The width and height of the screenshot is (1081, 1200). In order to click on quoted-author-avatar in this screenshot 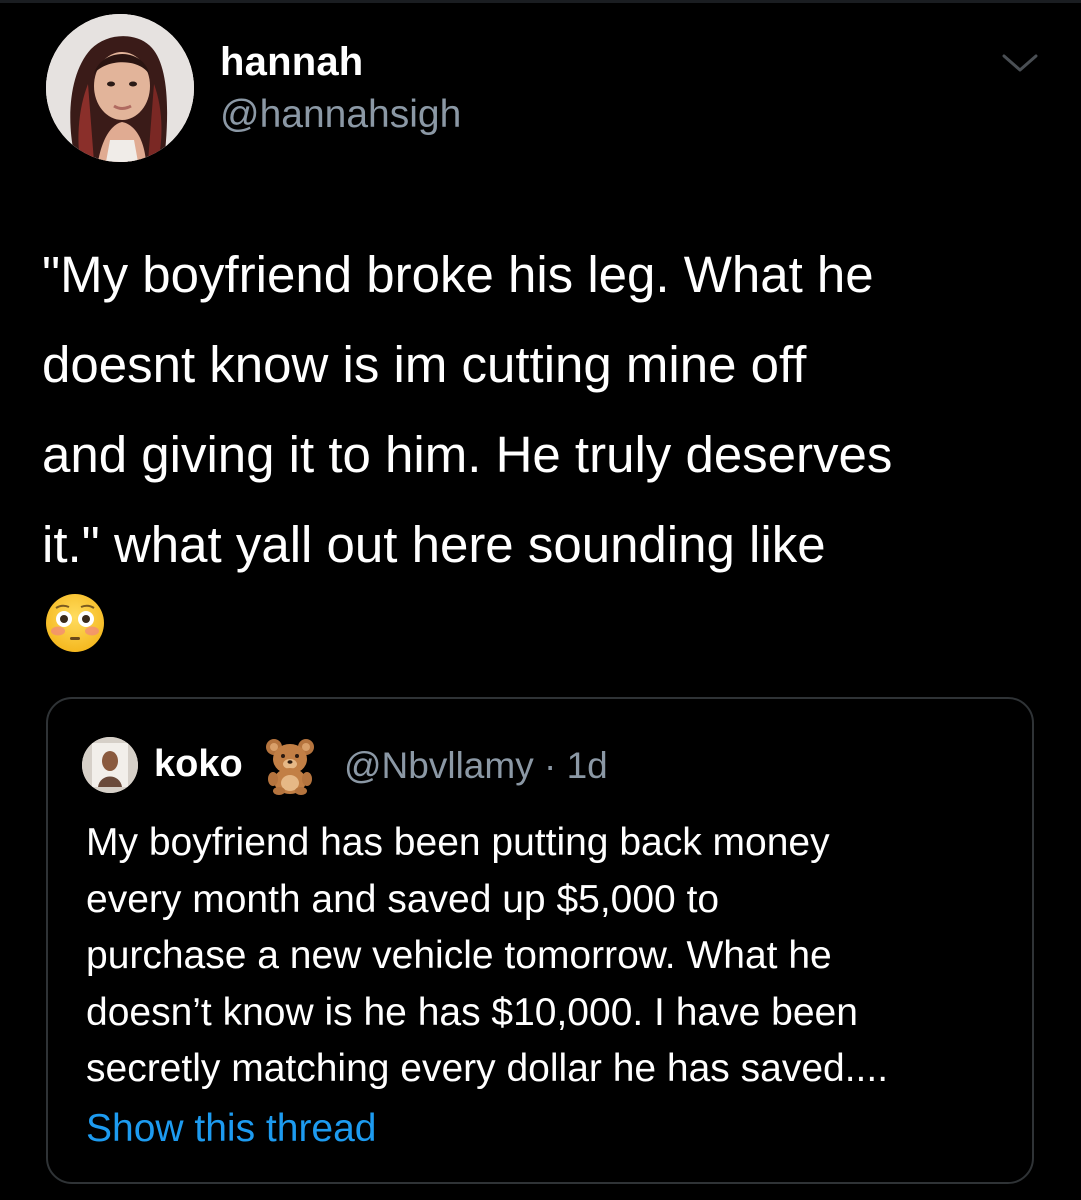, I will do `click(110, 765)`.